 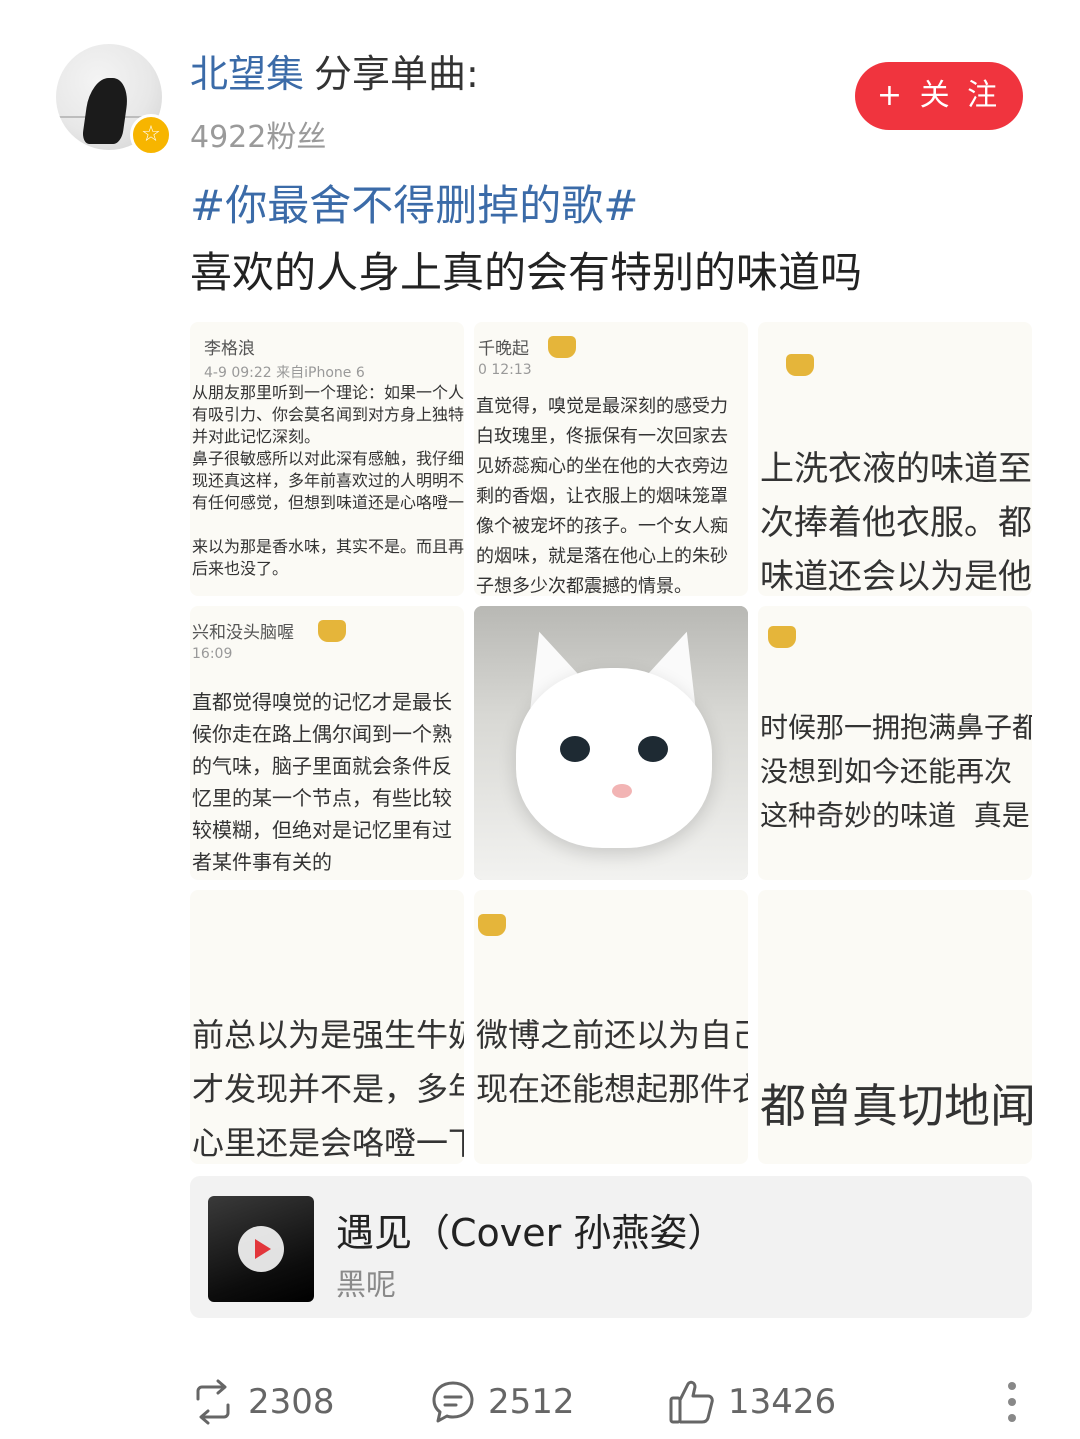 What do you see at coordinates (622, 791) in the screenshot?
I see `cat-nose` at bounding box center [622, 791].